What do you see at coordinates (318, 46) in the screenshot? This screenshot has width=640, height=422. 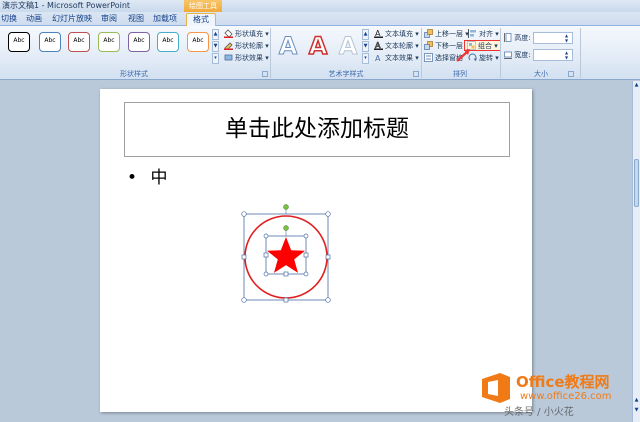 I see `wordart-style-outline-red: A` at bounding box center [318, 46].